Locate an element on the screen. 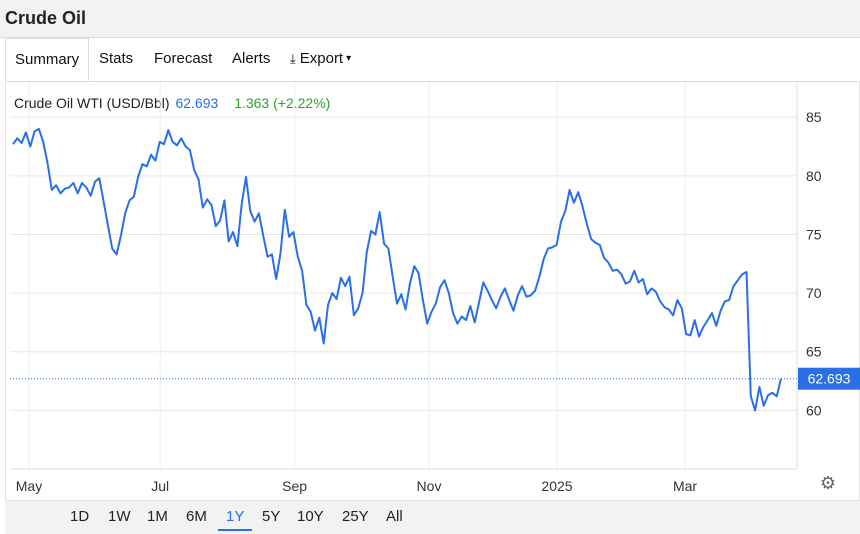 Image resolution: width=860 pixels, height=534 pixels. y-tick-label: 60 is located at coordinates (814, 410).